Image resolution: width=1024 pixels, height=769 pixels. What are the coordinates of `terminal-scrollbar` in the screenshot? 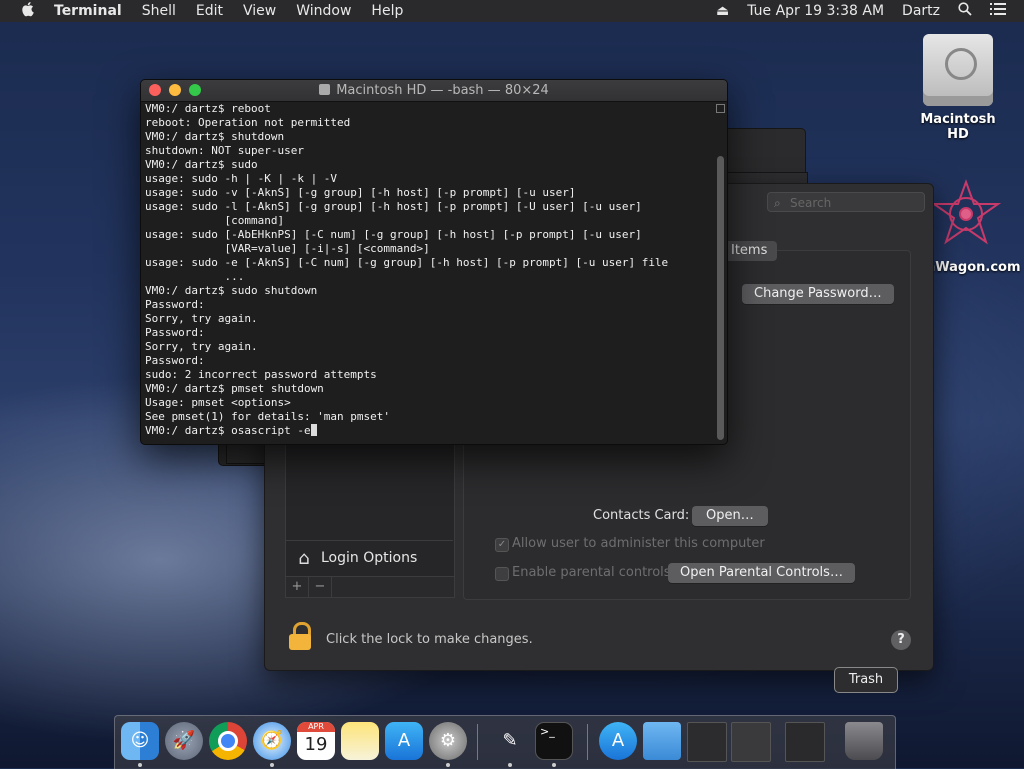 It's located at (720, 272).